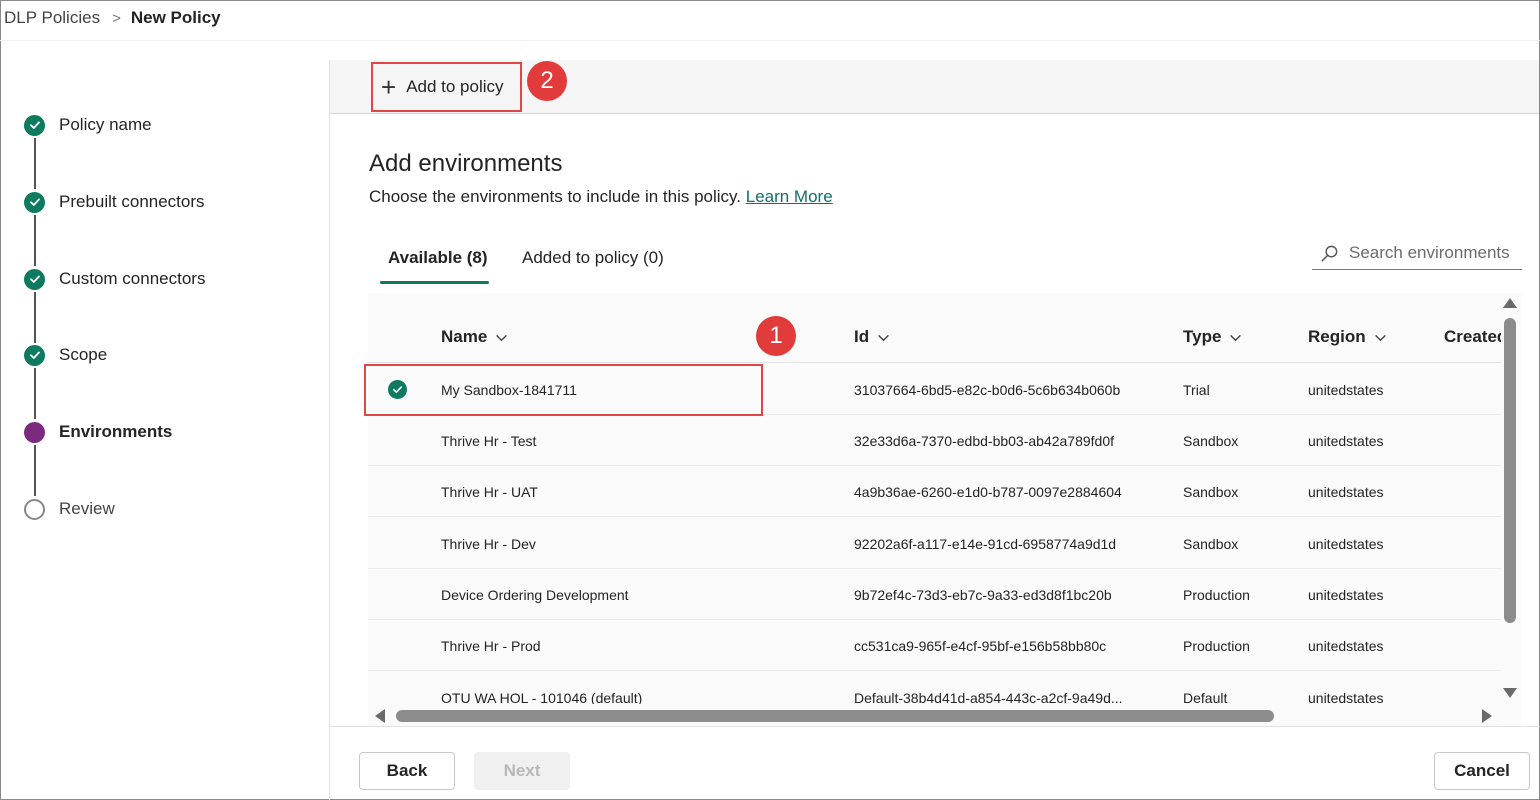  I want to click on breadcrumb: DLP Policies > New Policy, so click(112, 18).